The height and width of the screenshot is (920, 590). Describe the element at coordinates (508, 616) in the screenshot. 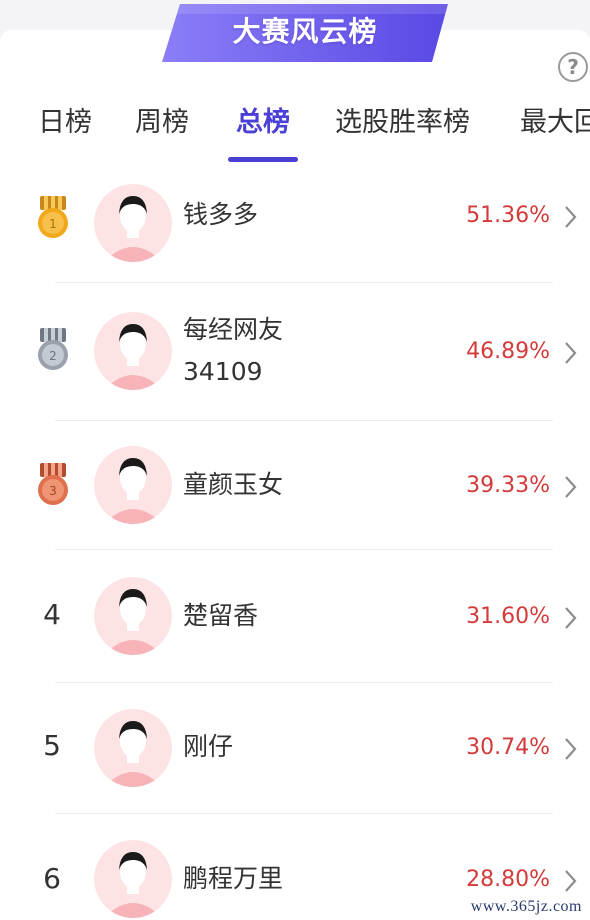

I see `return-rate: 31.60%` at that location.